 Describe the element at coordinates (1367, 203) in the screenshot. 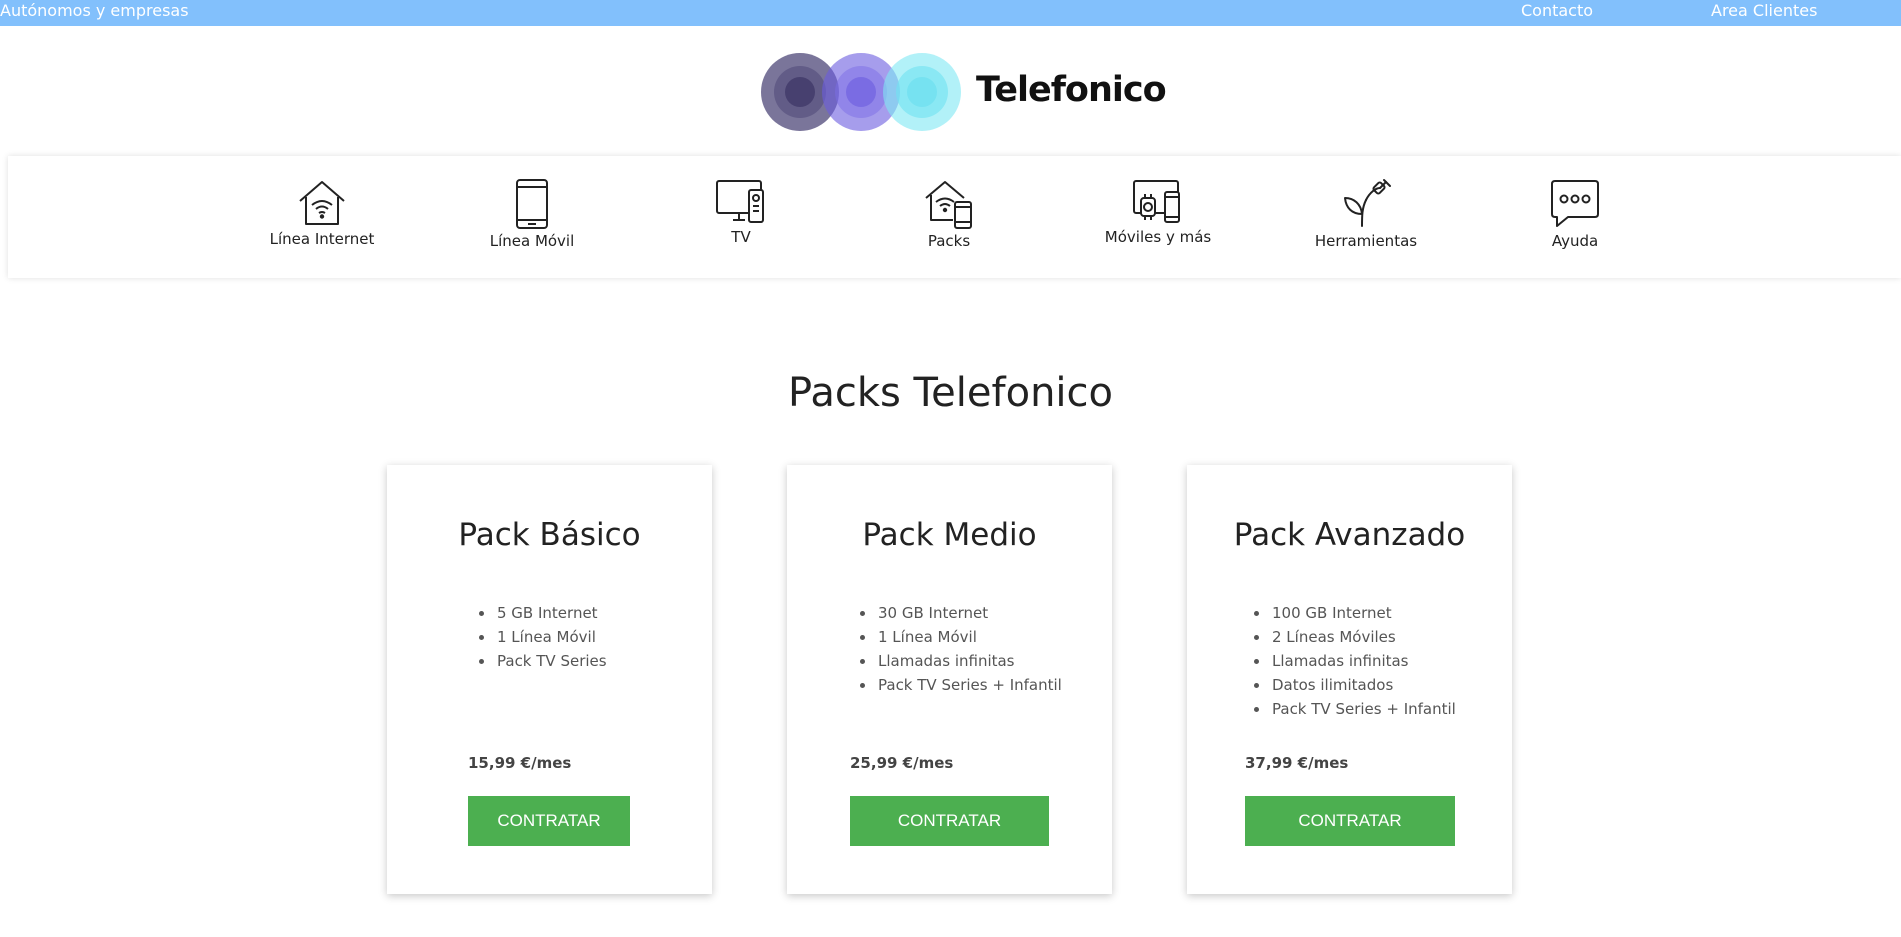

I see `plant-plug-icon` at that location.